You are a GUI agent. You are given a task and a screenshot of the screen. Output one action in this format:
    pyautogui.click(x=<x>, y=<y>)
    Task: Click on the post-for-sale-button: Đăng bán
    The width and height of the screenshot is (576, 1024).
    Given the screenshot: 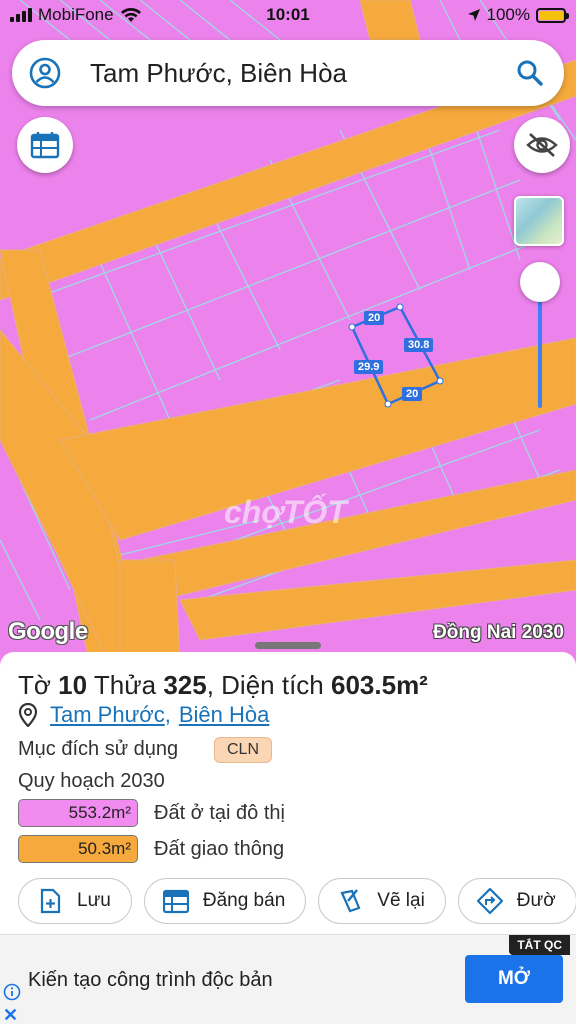 What is the action you would take?
    pyautogui.click(x=225, y=901)
    